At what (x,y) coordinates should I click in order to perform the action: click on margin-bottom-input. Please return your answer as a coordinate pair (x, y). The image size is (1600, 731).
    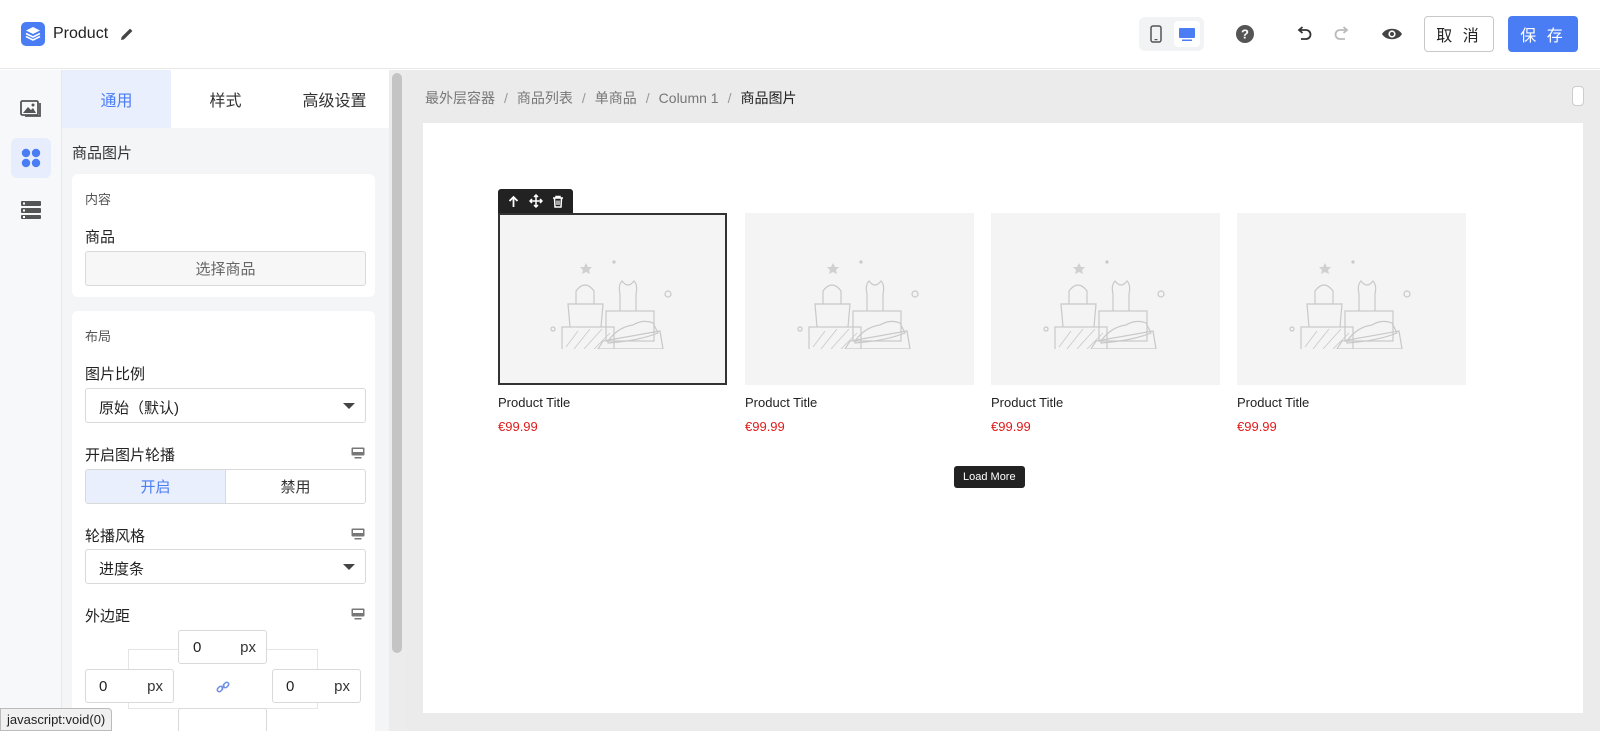
    Looking at the image, I should click on (222, 719).